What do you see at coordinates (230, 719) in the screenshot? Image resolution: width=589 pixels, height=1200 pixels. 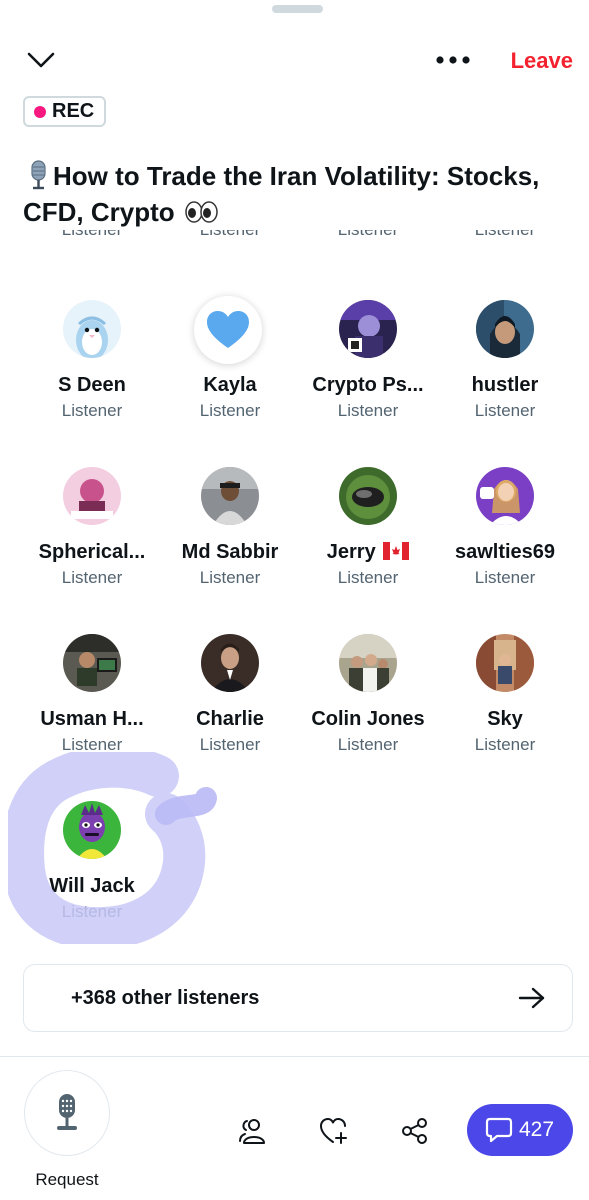 I see `participant-name: Charlie` at bounding box center [230, 719].